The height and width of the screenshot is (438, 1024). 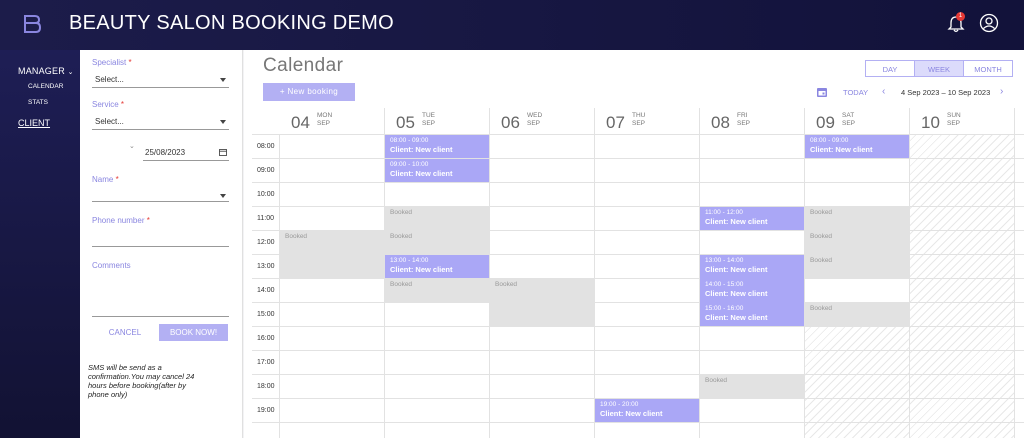 What do you see at coordinates (266, 338) in the screenshot?
I see `time-label: 16:00` at bounding box center [266, 338].